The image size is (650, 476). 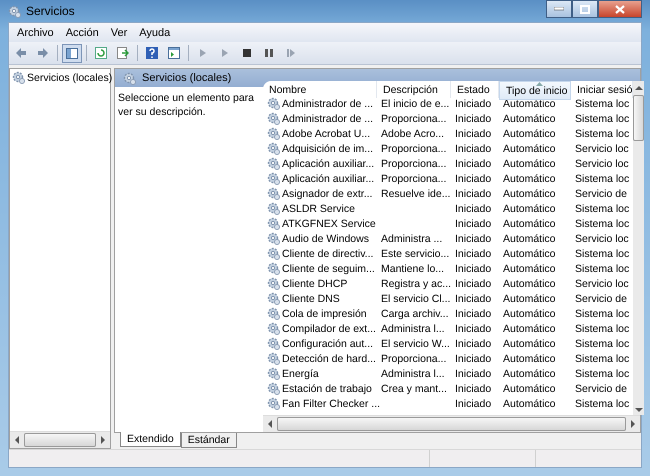 I want to click on description-text: Seleccione un elemento para ver su descripción., so click(x=186, y=105).